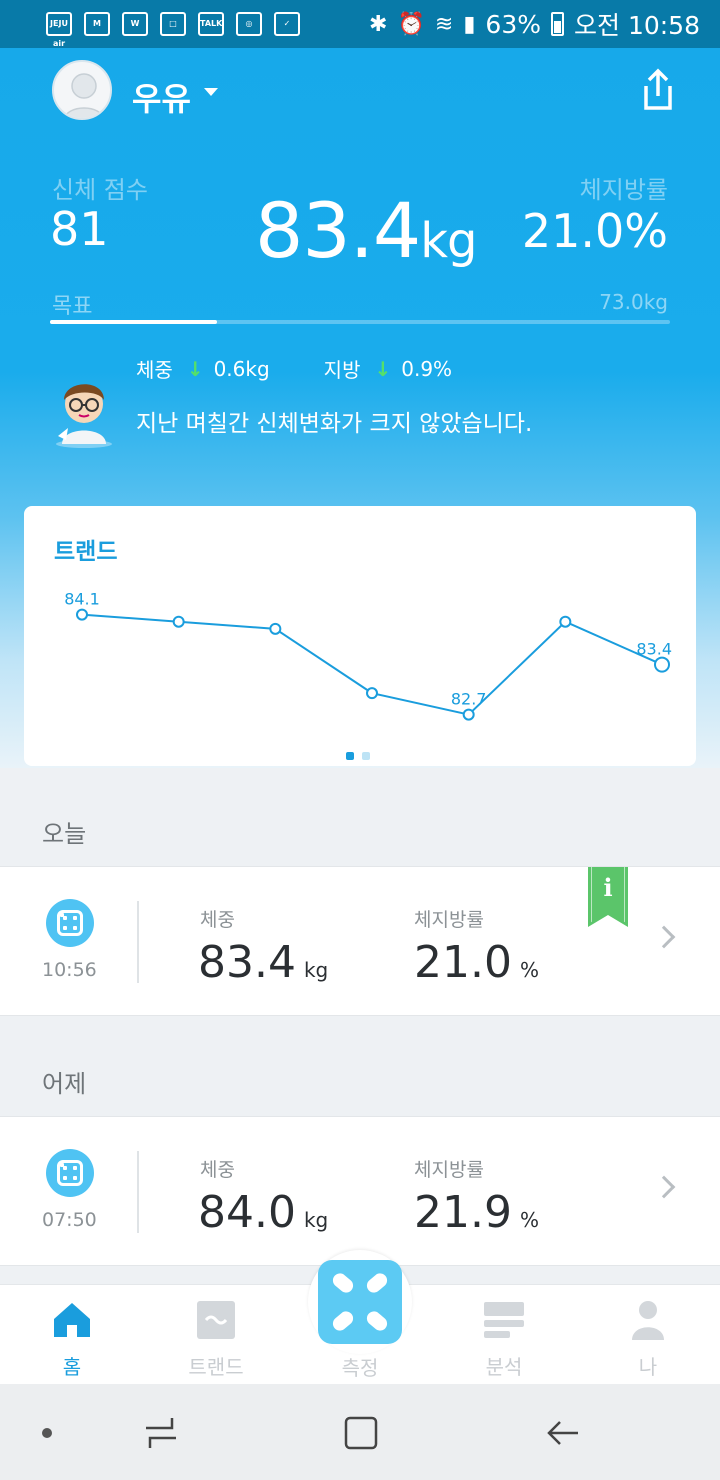  Describe the element at coordinates (72, 1339) in the screenshot. I see `nav-home: 홈` at that location.